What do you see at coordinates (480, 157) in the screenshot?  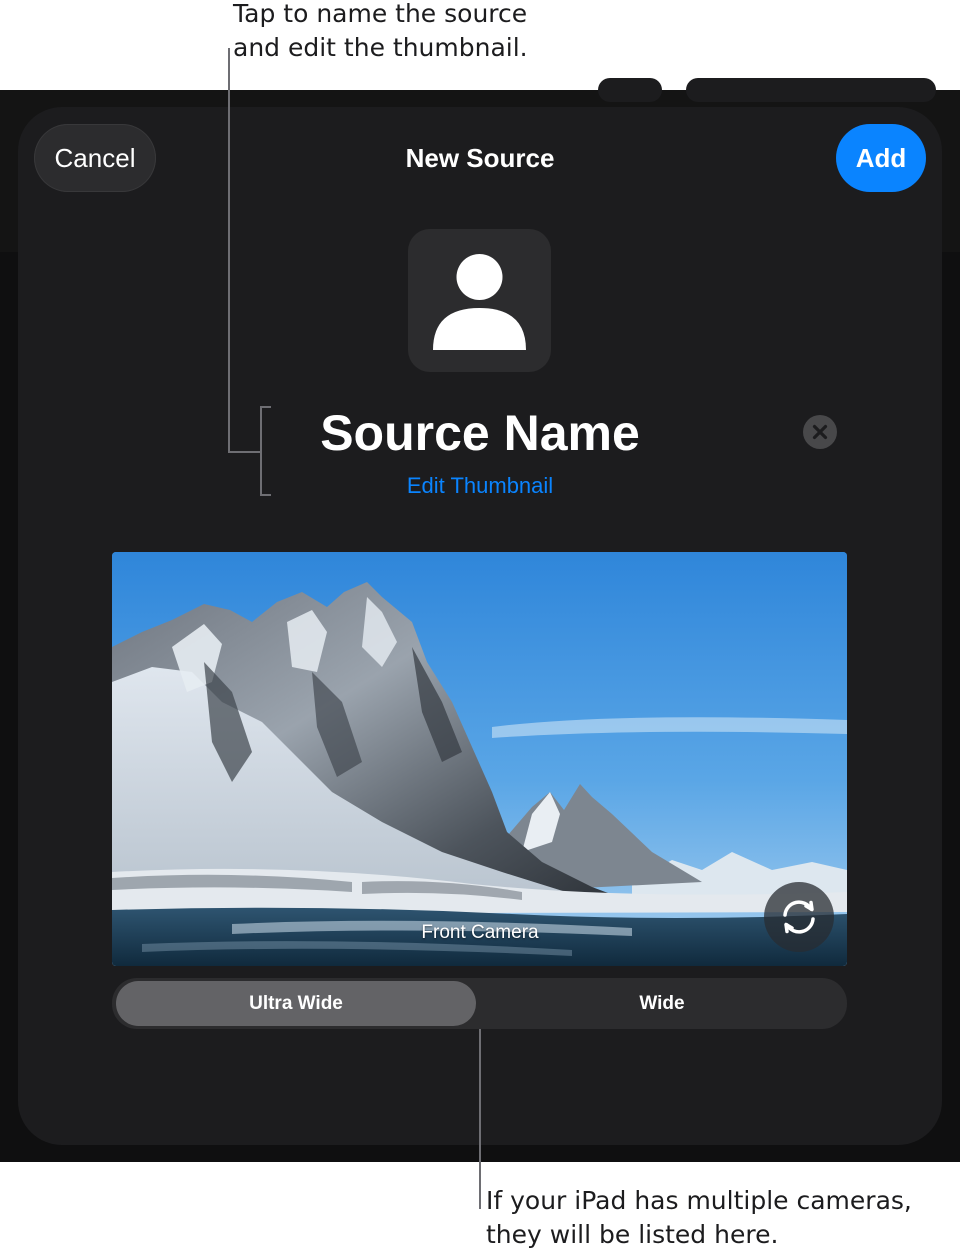 I see `sheet-title: New Source` at bounding box center [480, 157].